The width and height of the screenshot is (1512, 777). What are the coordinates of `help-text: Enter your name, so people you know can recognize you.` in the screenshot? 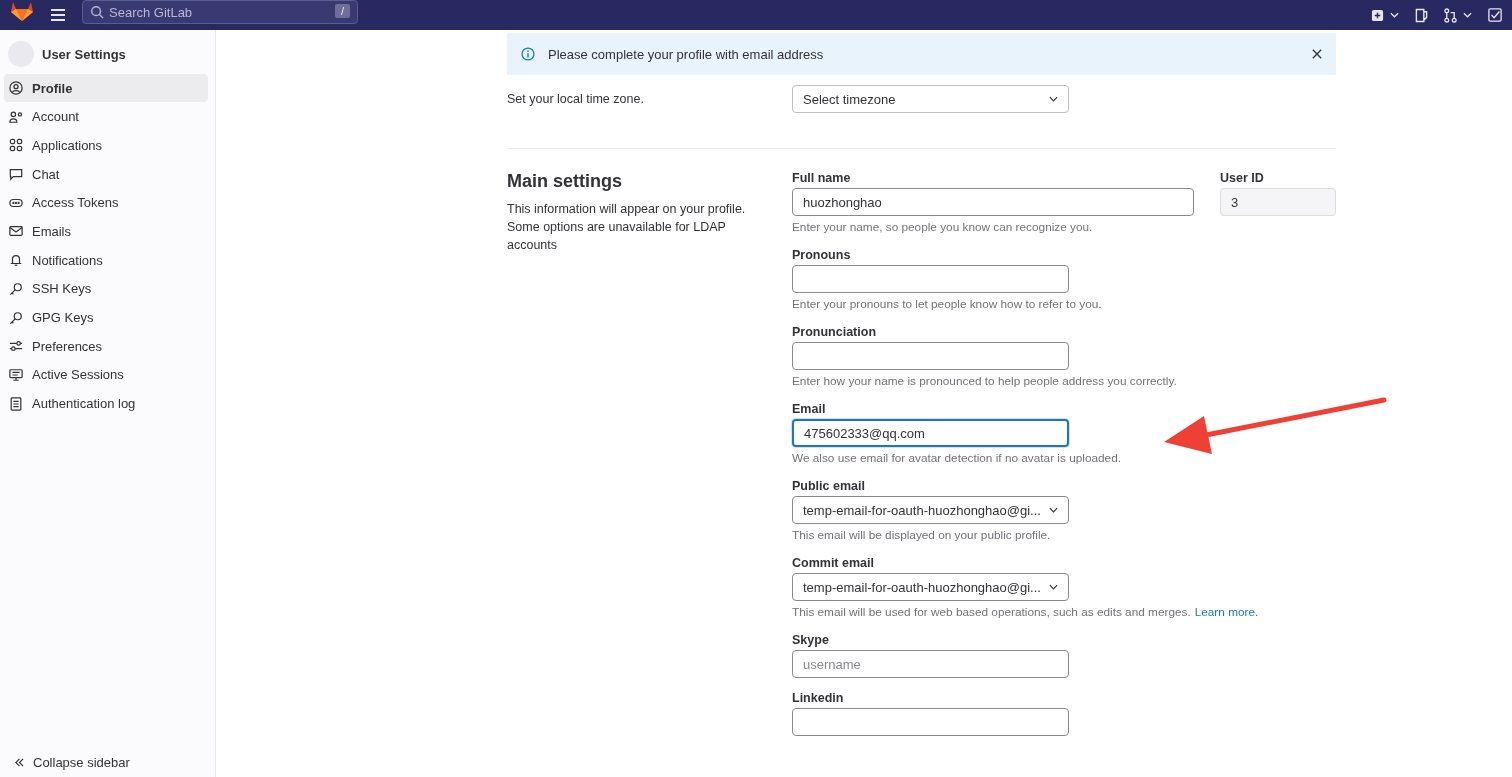 It's located at (943, 227).